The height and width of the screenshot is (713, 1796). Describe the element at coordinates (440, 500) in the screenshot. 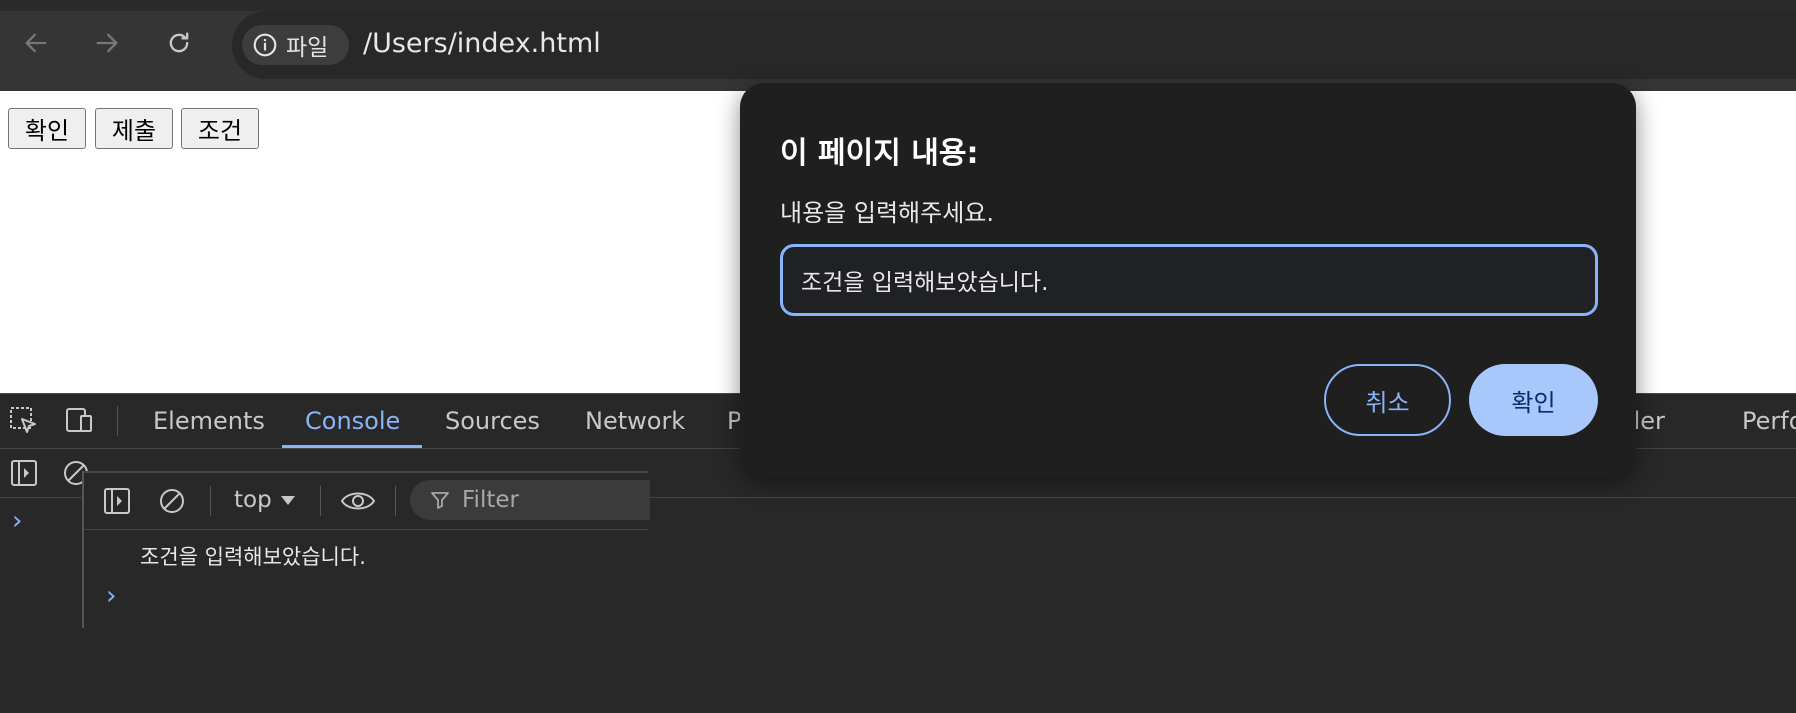

I see `filter-icon` at that location.